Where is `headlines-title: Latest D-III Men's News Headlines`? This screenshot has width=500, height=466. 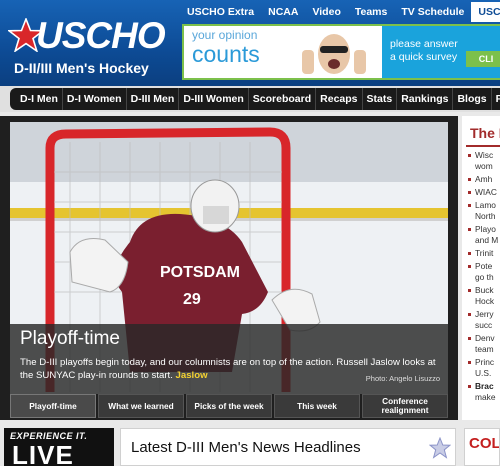 headlines-title: Latest D-III Men's News Headlines is located at coordinates (246, 447).